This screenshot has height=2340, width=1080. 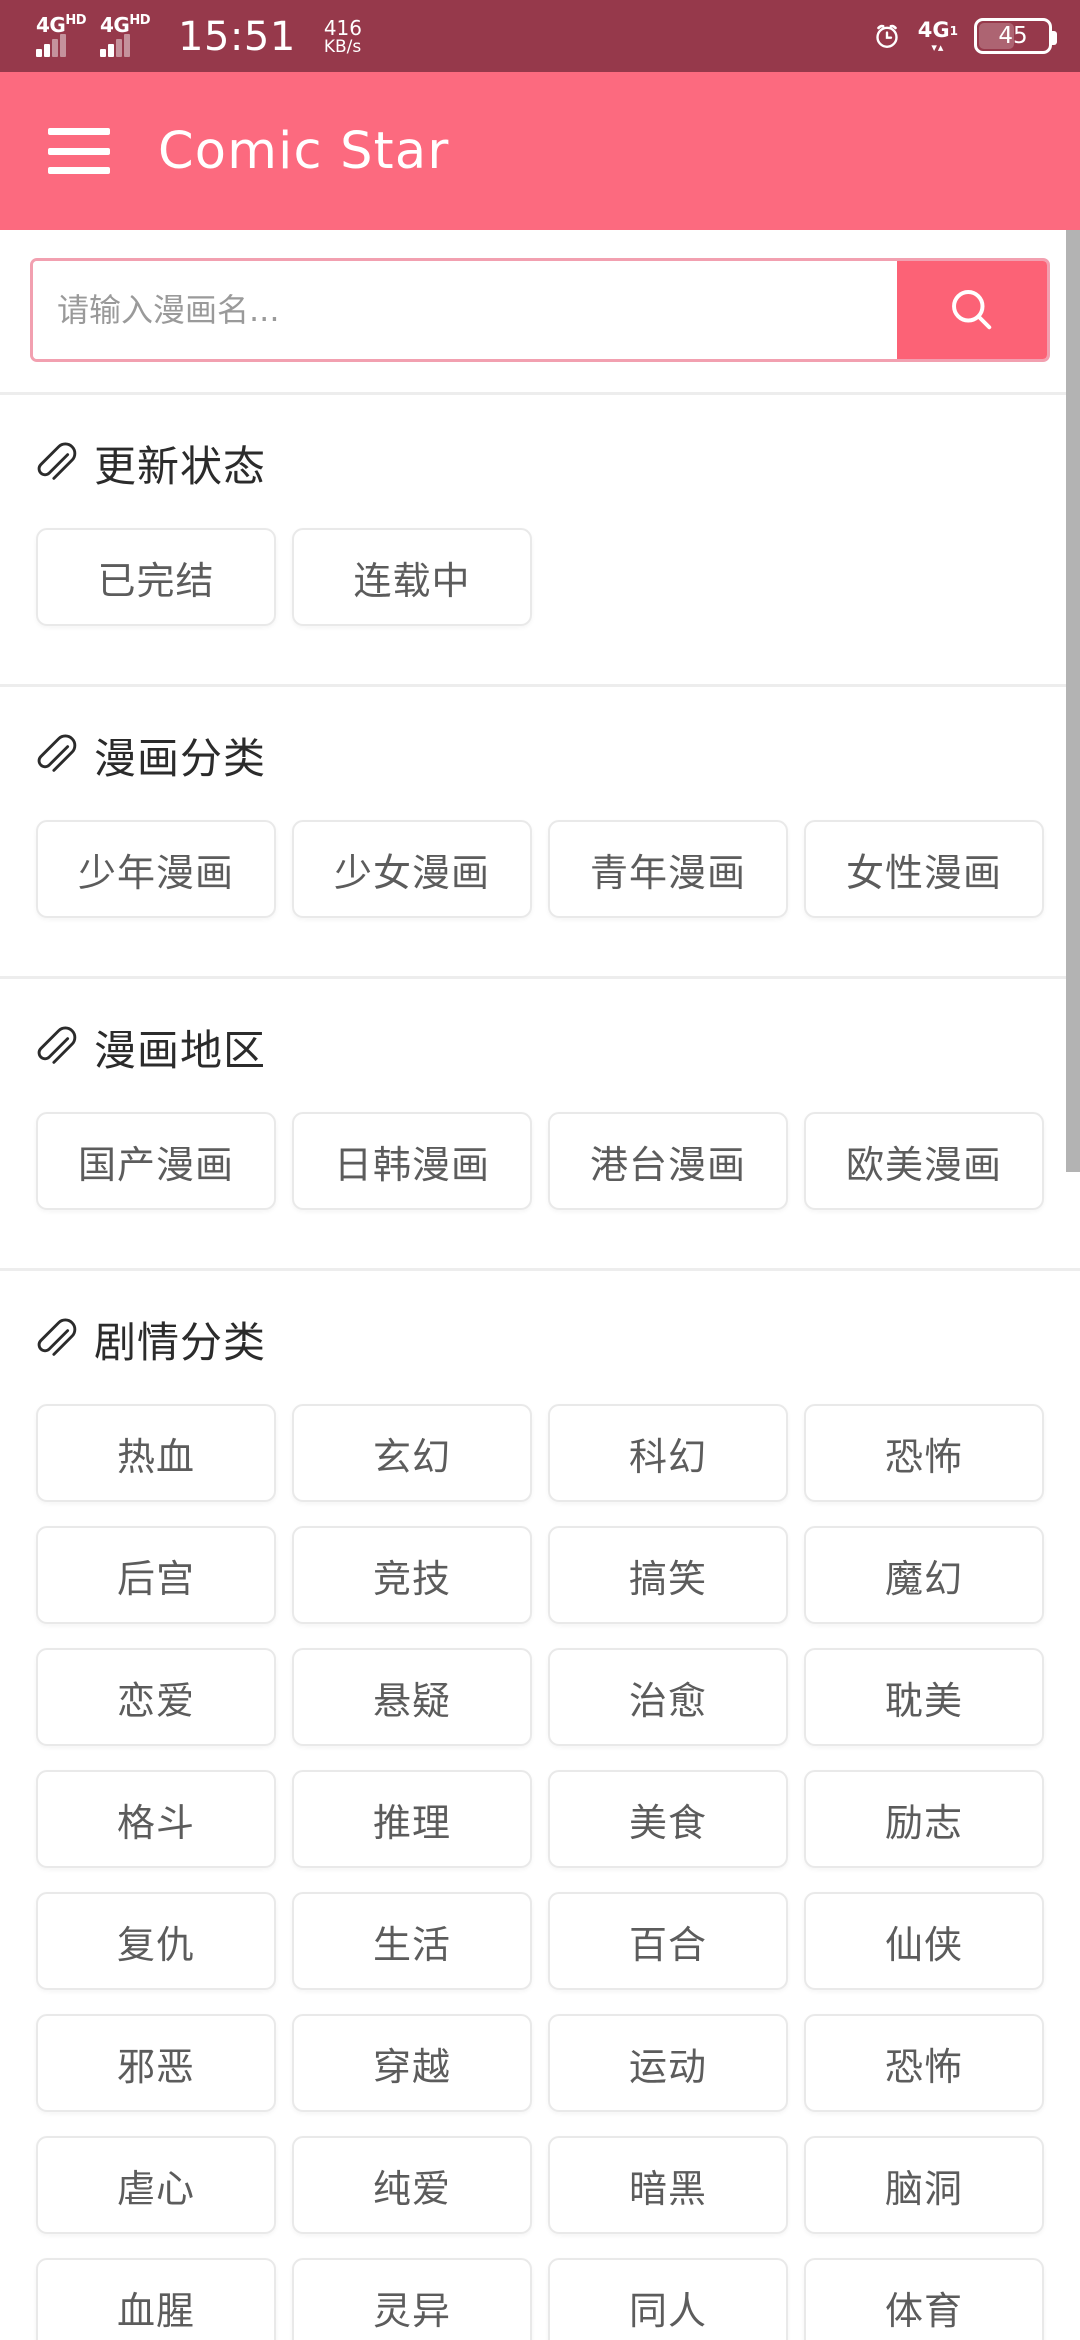 What do you see at coordinates (924, 2299) in the screenshot?
I see `filter-chip: 体育` at bounding box center [924, 2299].